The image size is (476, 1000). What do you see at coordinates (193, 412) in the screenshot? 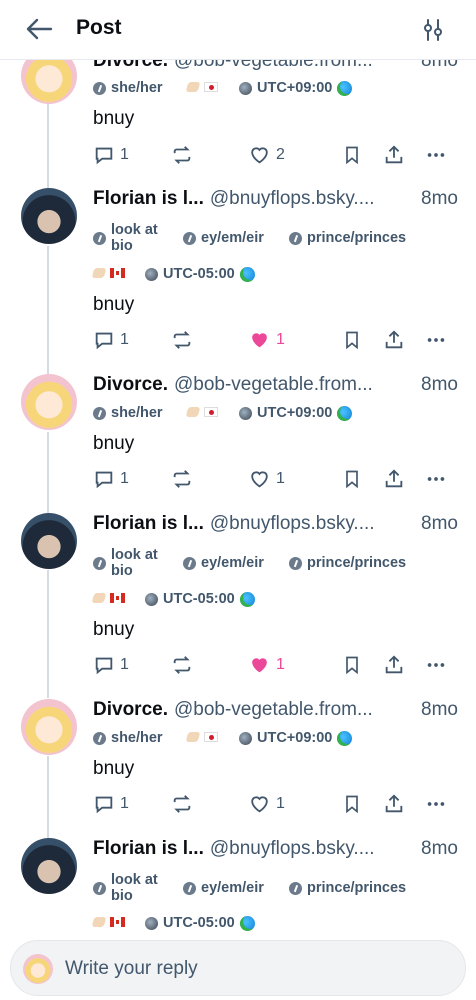
I see `hand-emoji-icon` at bounding box center [193, 412].